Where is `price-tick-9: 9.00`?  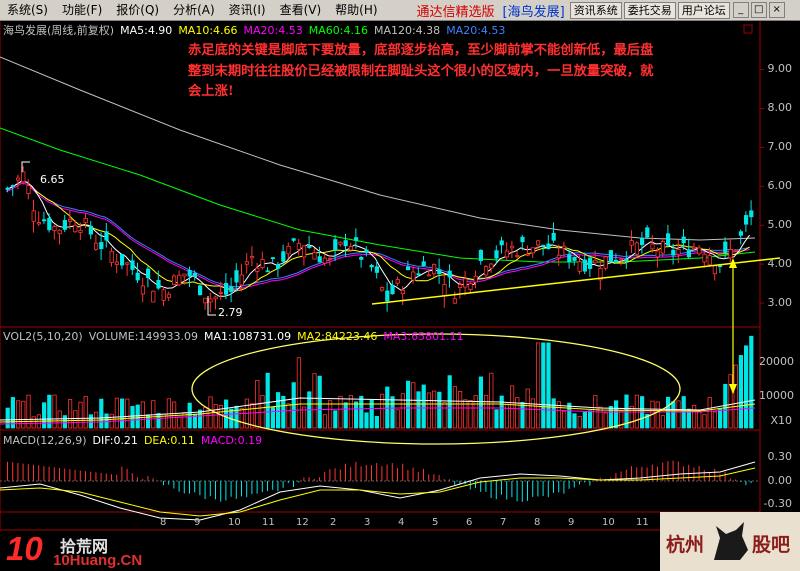 price-tick-9: 9.00 is located at coordinates (780, 68).